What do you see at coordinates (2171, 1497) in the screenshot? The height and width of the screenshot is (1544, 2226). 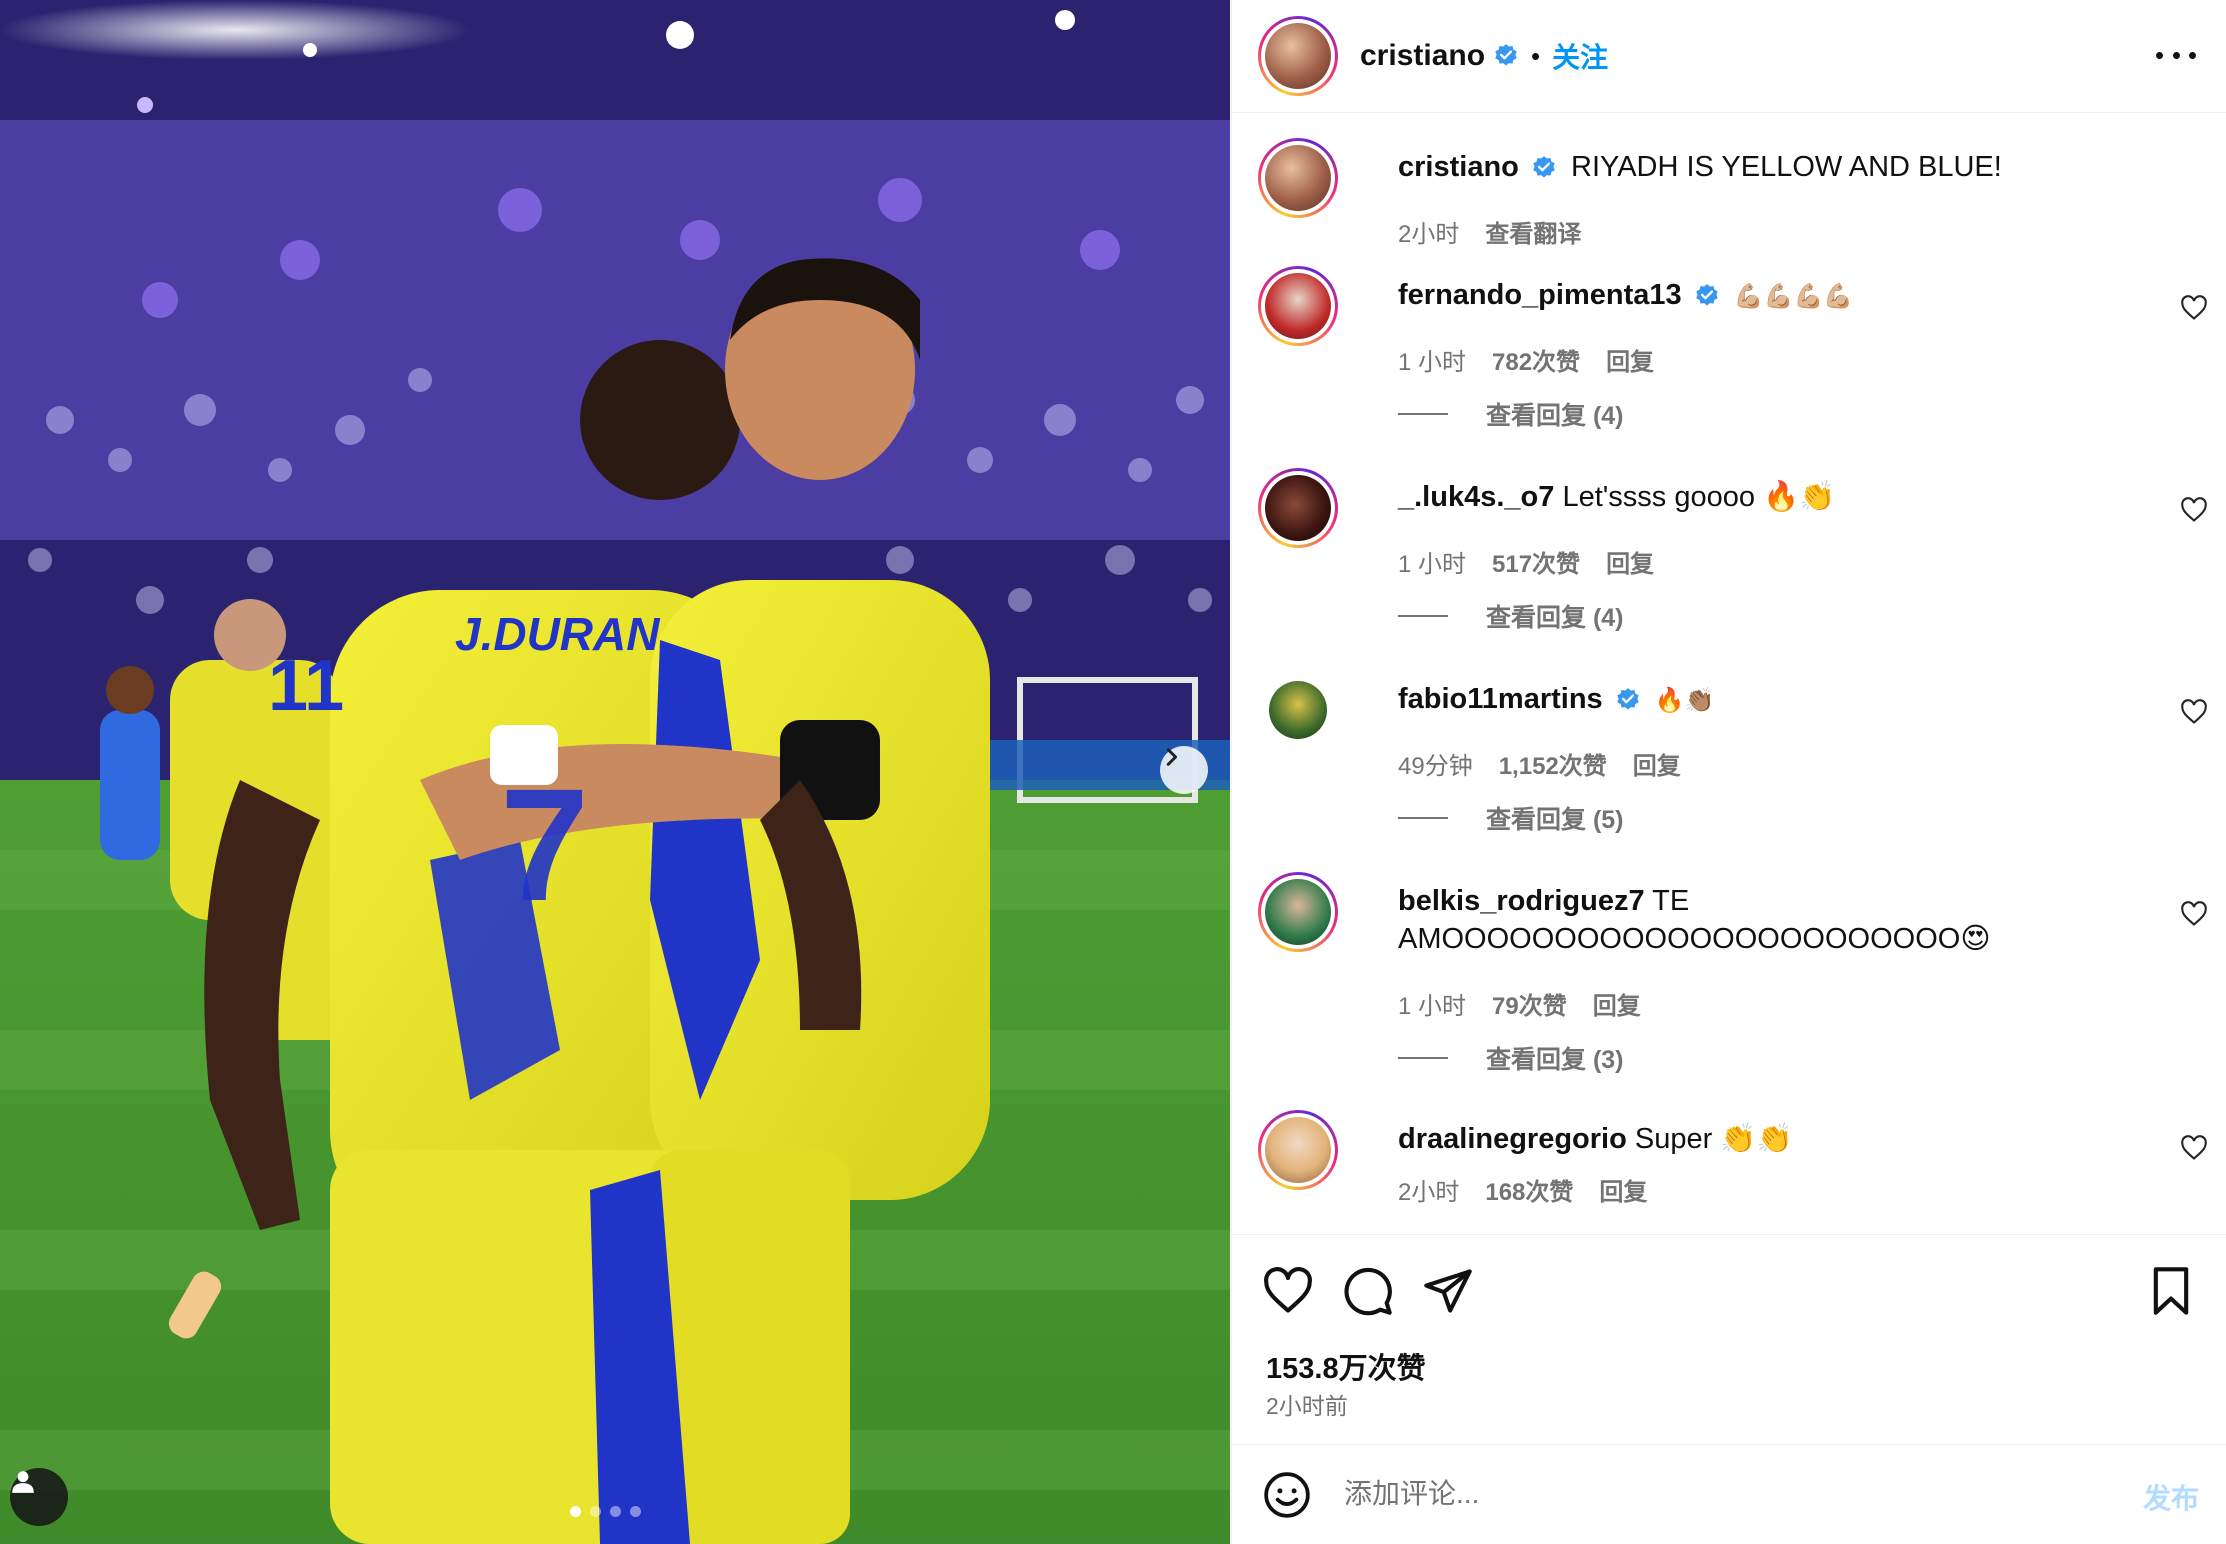 I see `post-comment-button: 发布` at bounding box center [2171, 1497].